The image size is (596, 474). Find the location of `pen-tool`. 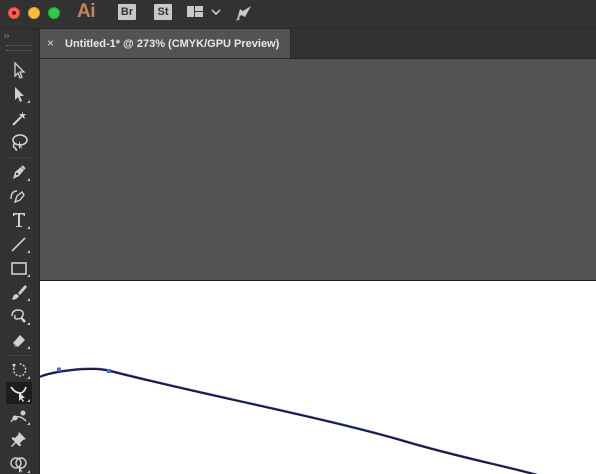

pen-tool is located at coordinates (19, 172).